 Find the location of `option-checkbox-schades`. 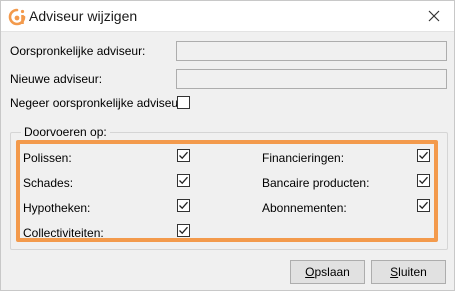

option-checkbox-schades is located at coordinates (183, 180).